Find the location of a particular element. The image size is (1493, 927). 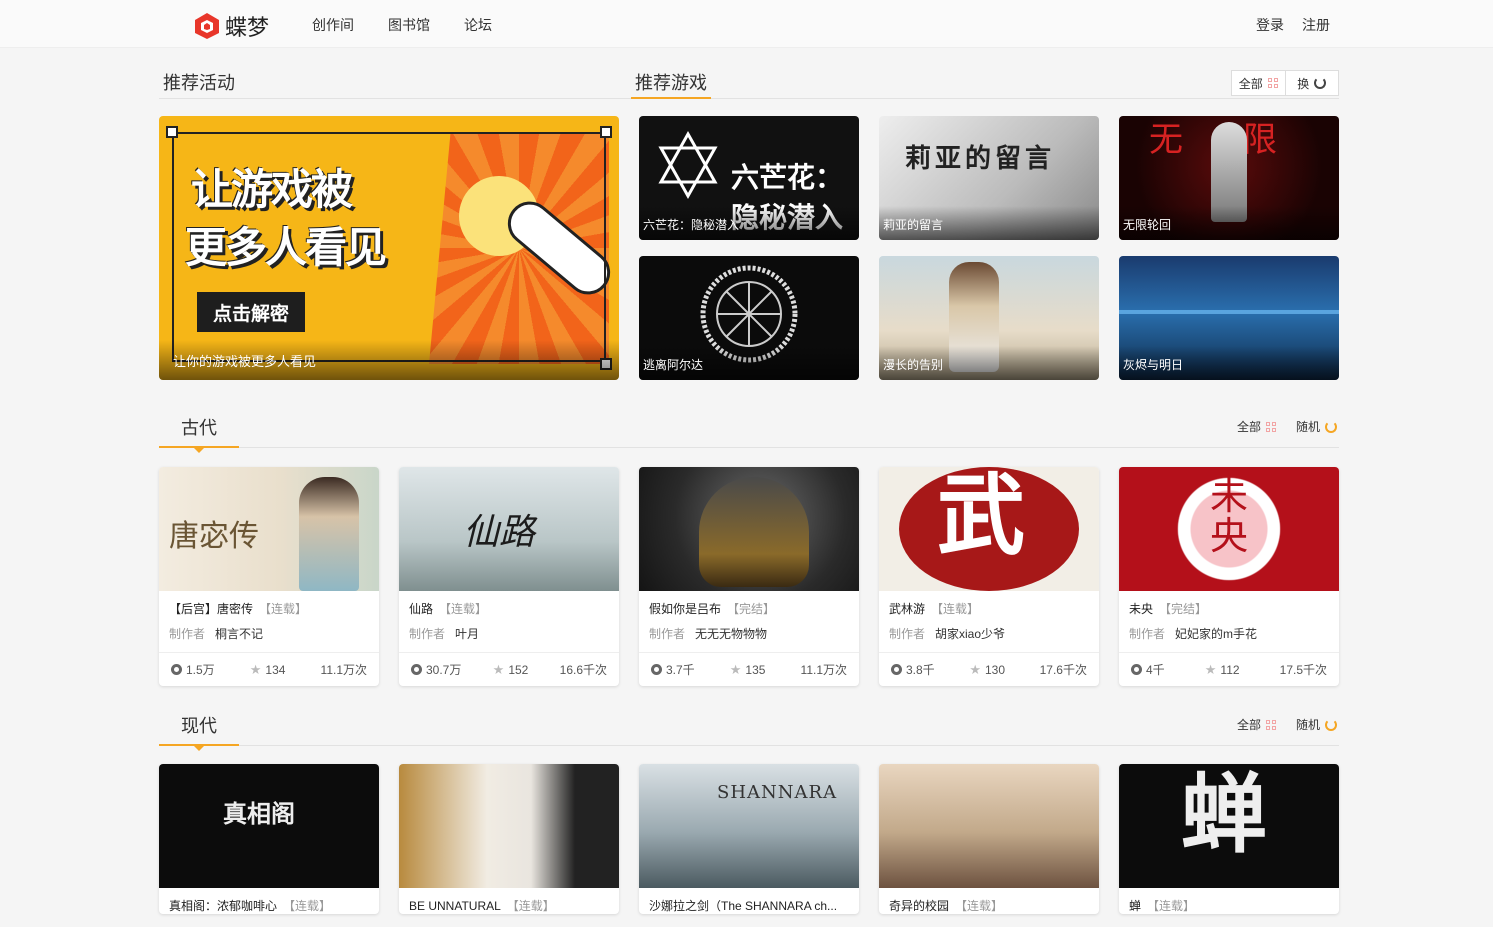

game-tile-name: 漫长的告别 is located at coordinates (913, 365).